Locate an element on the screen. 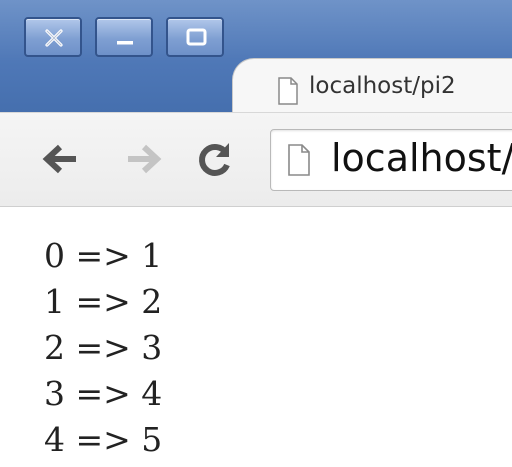  tab-active: localhost/pi2 is located at coordinates (372, 85).